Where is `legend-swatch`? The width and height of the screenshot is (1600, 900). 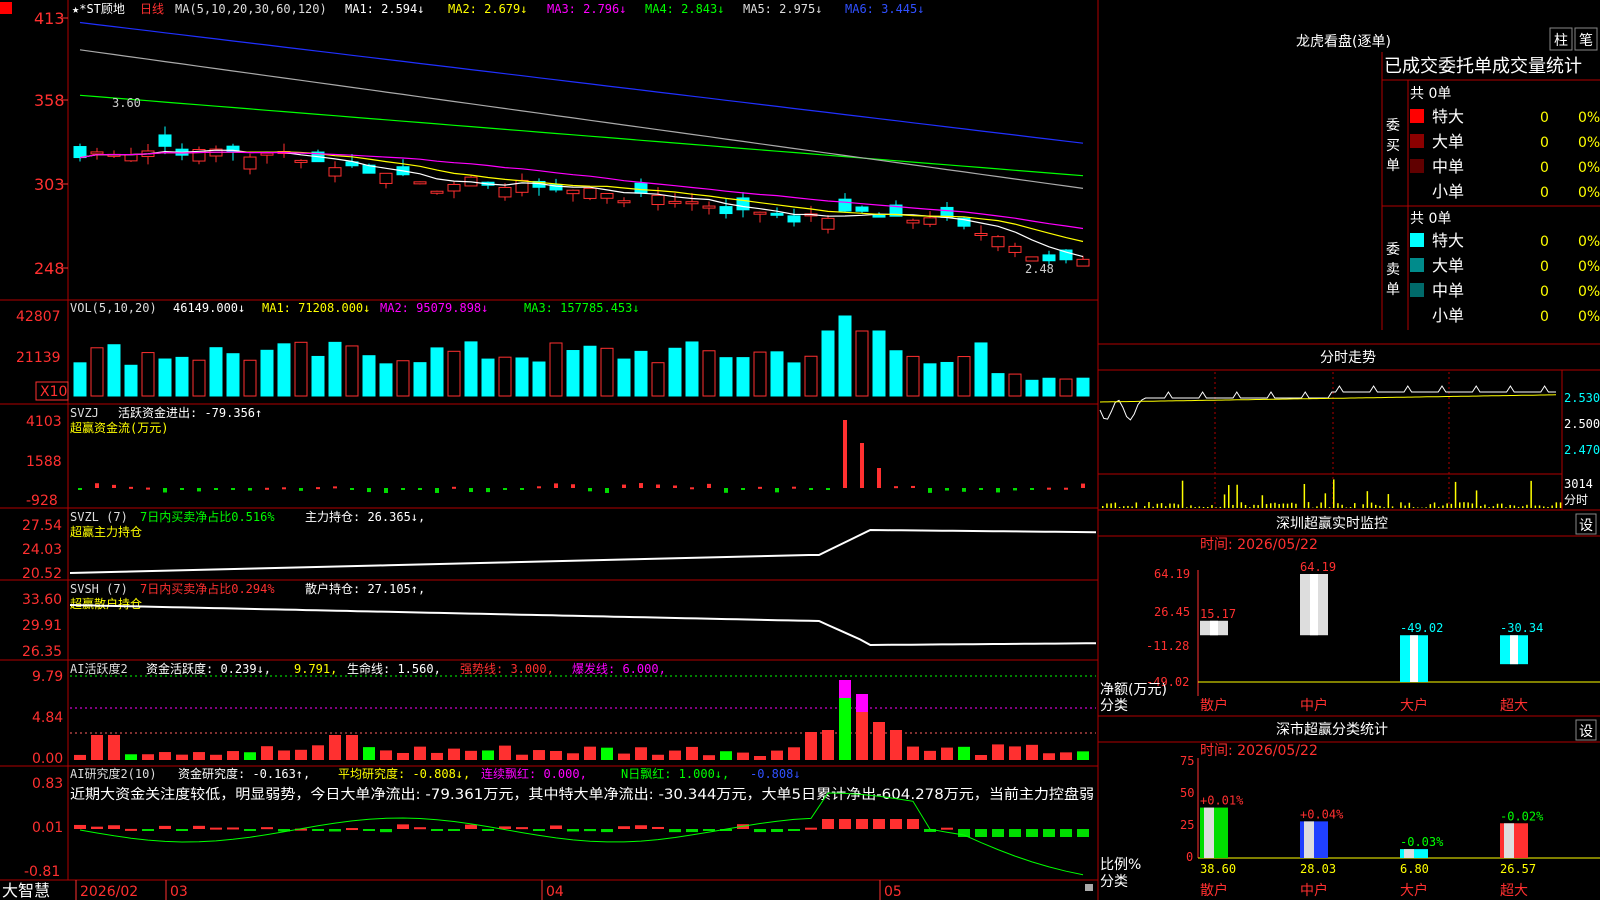
legend-swatch is located at coordinates (1417, 166).